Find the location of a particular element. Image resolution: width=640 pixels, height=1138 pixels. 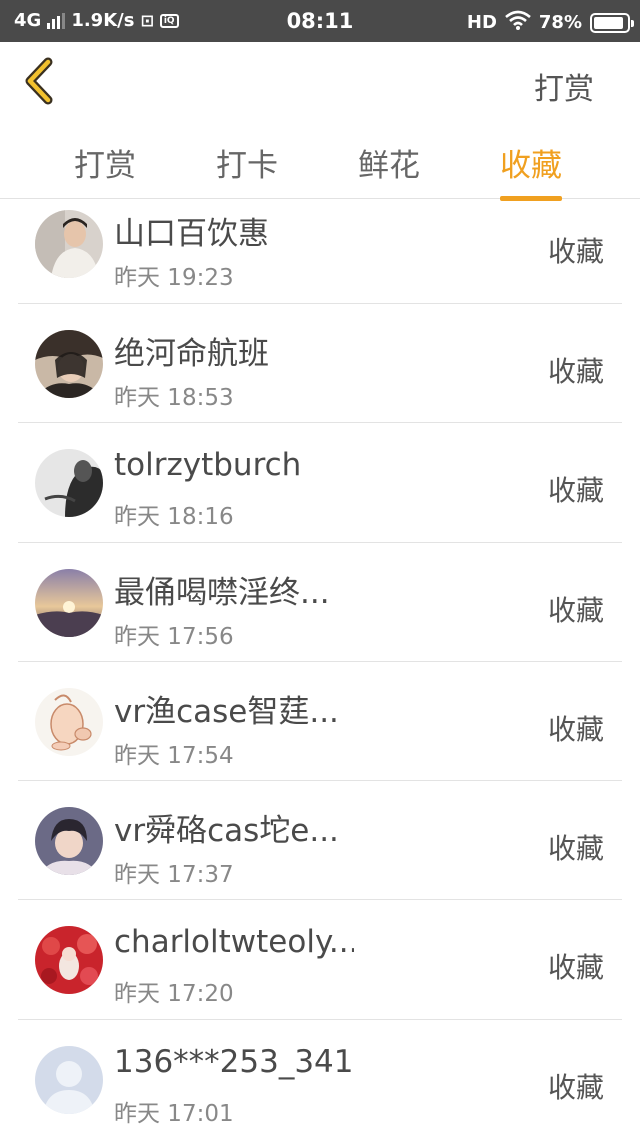

user-name: 山口百饮惠 is located at coordinates (191, 234).